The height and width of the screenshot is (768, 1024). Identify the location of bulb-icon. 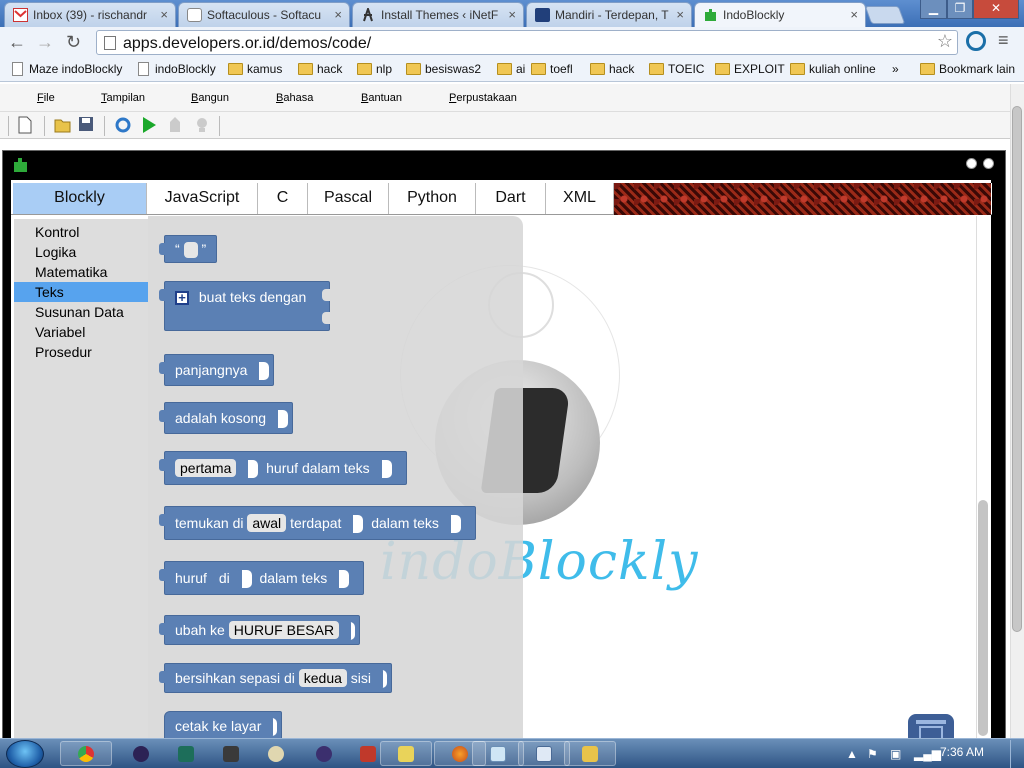
(202, 125).